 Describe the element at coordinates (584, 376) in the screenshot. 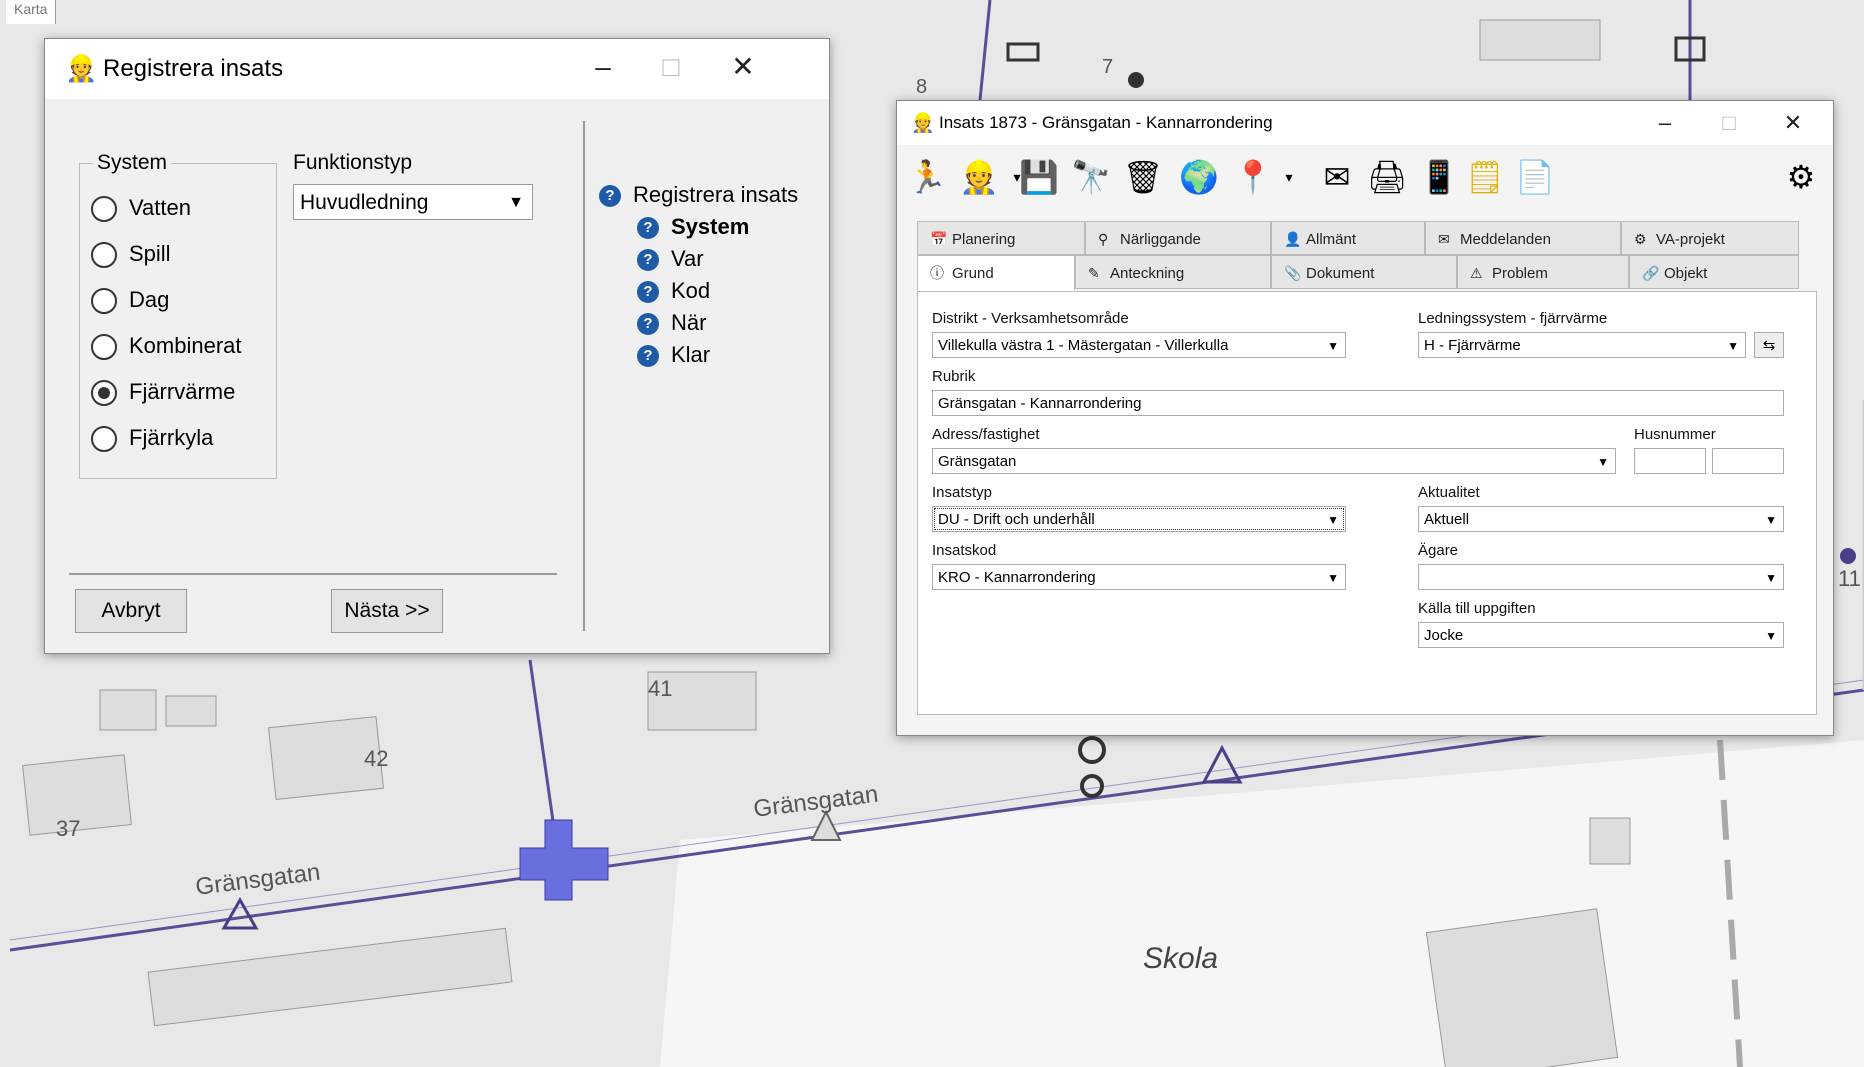

I see `vertical-divider` at that location.